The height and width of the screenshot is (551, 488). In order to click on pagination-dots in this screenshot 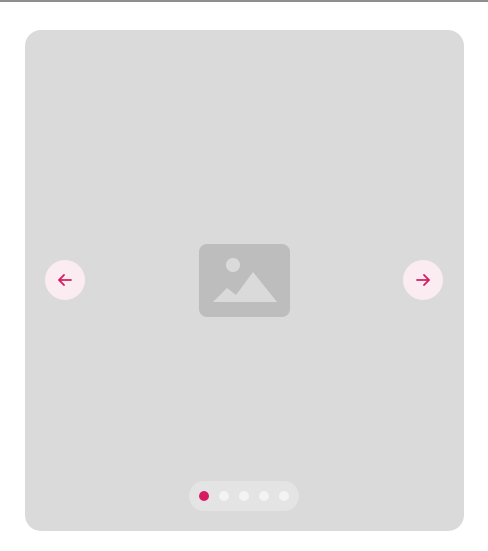, I will do `click(244, 496)`.